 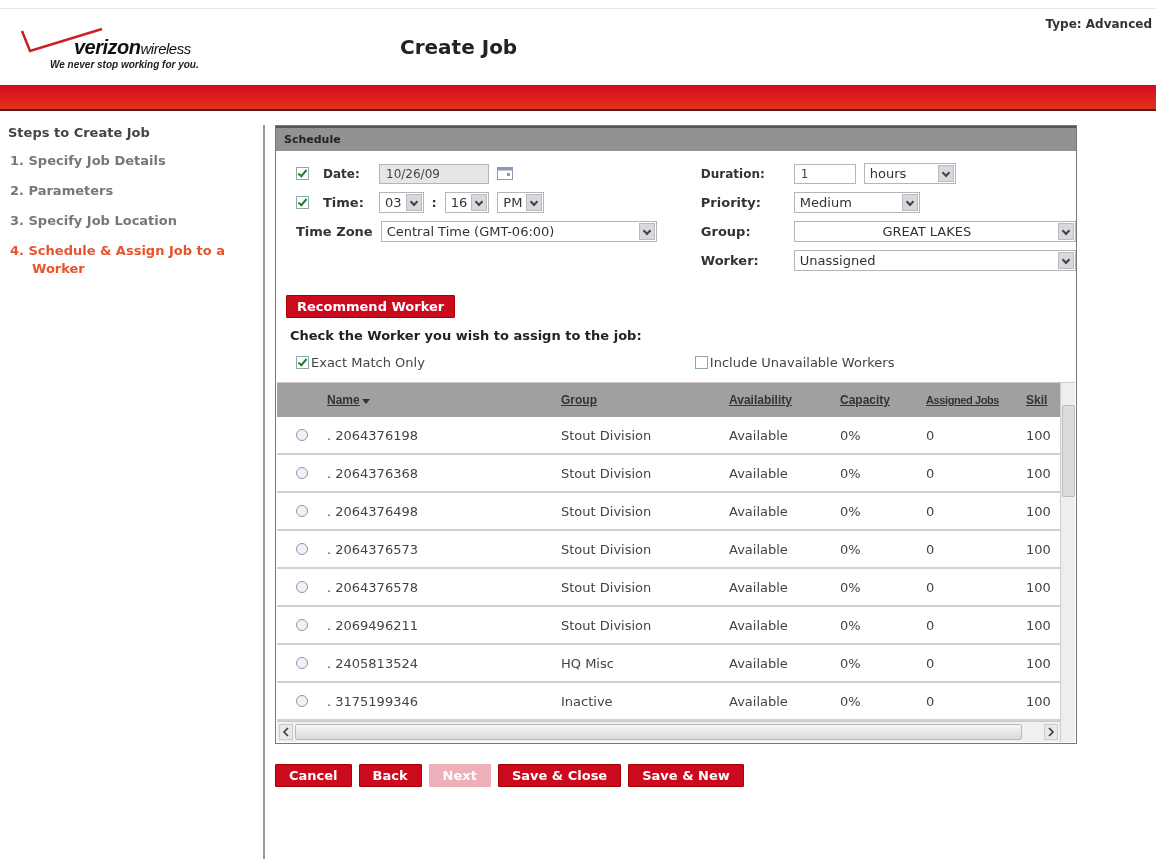 I want to click on ampm-select: PM, so click(x=521, y=202).